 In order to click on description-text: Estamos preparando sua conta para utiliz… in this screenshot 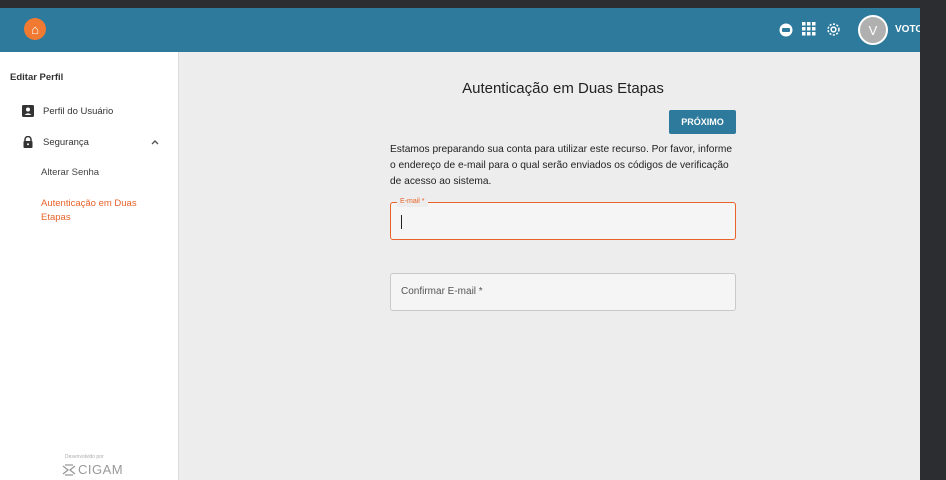, I will do `click(561, 165)`.